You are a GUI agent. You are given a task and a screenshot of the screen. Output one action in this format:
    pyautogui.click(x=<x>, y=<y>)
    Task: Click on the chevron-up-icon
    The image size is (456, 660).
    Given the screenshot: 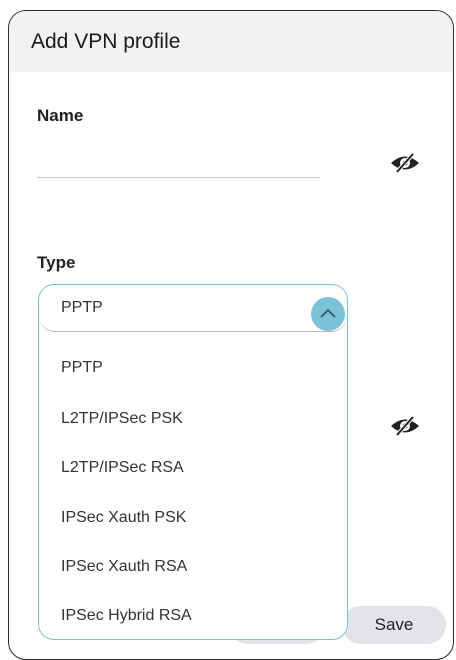 What is the action you would take?
    pyautogui.click(x=328, y=313)
    